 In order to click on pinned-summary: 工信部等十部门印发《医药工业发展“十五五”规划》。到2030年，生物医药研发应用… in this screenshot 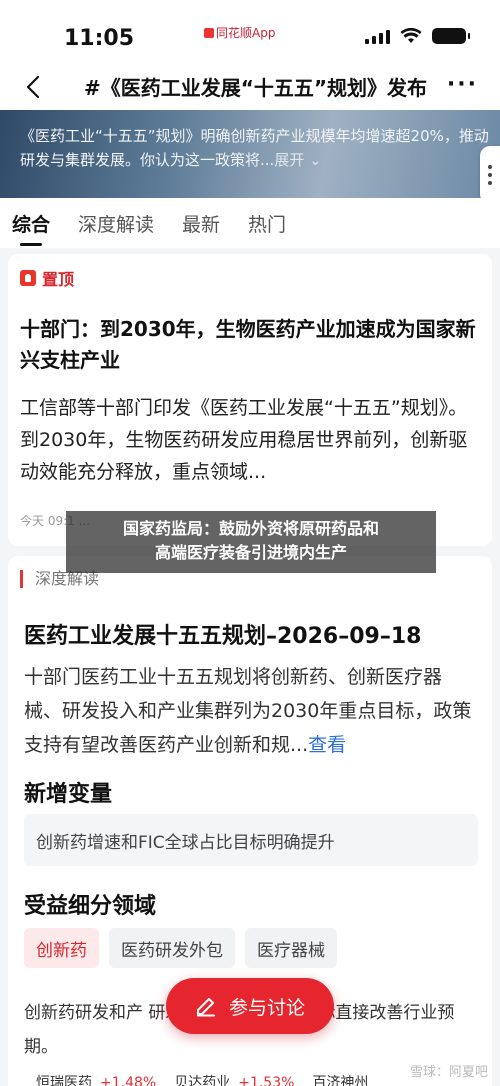, I will do `click(244, 440)`.